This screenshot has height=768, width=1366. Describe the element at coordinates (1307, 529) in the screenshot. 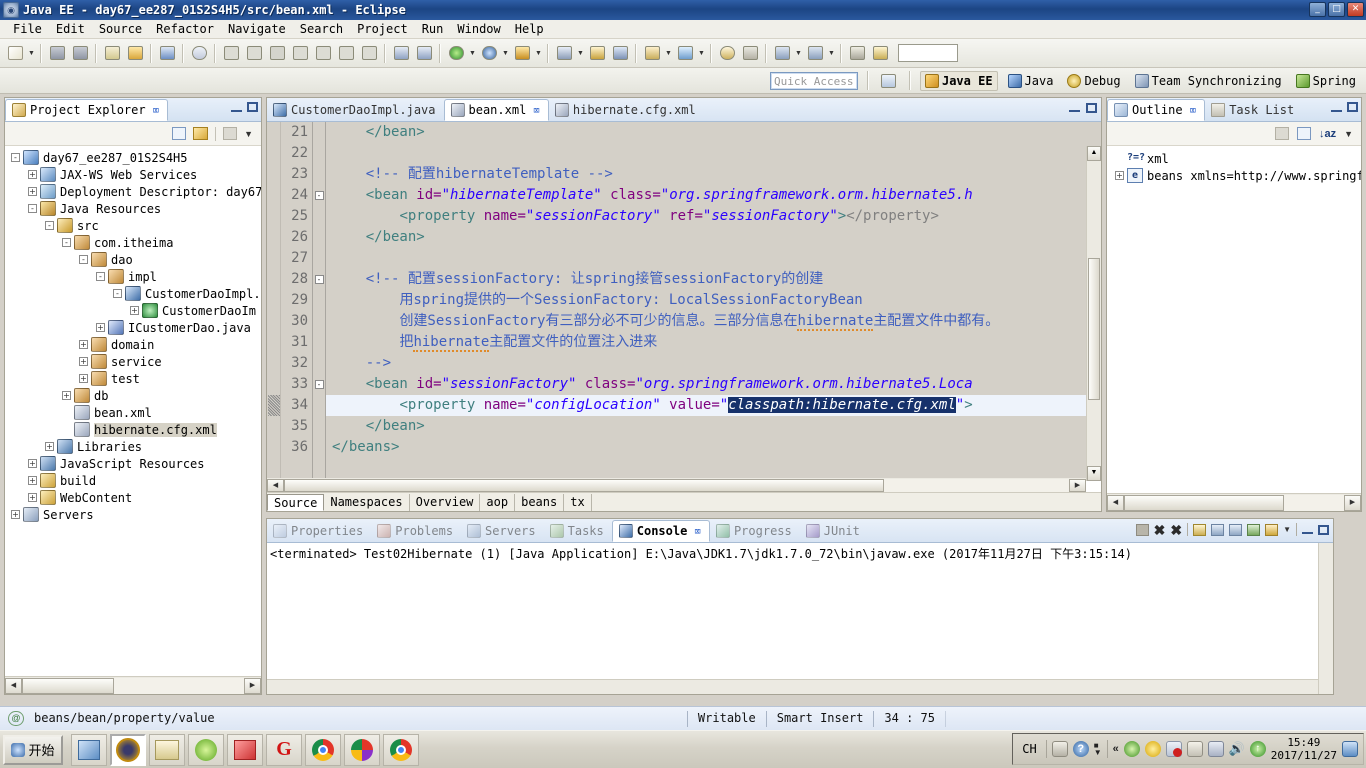

I see `minimize-icon` at that location.